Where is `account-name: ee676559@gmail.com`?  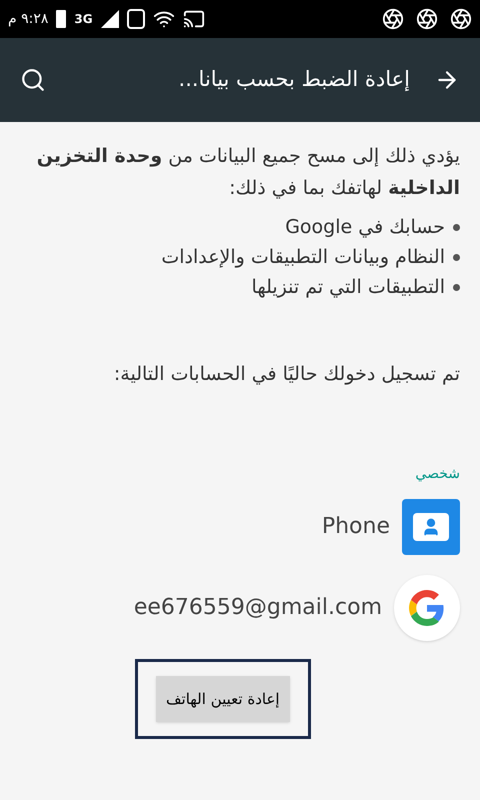 account-name: ee676559@gmail.com is located at coordinates (258, 608).